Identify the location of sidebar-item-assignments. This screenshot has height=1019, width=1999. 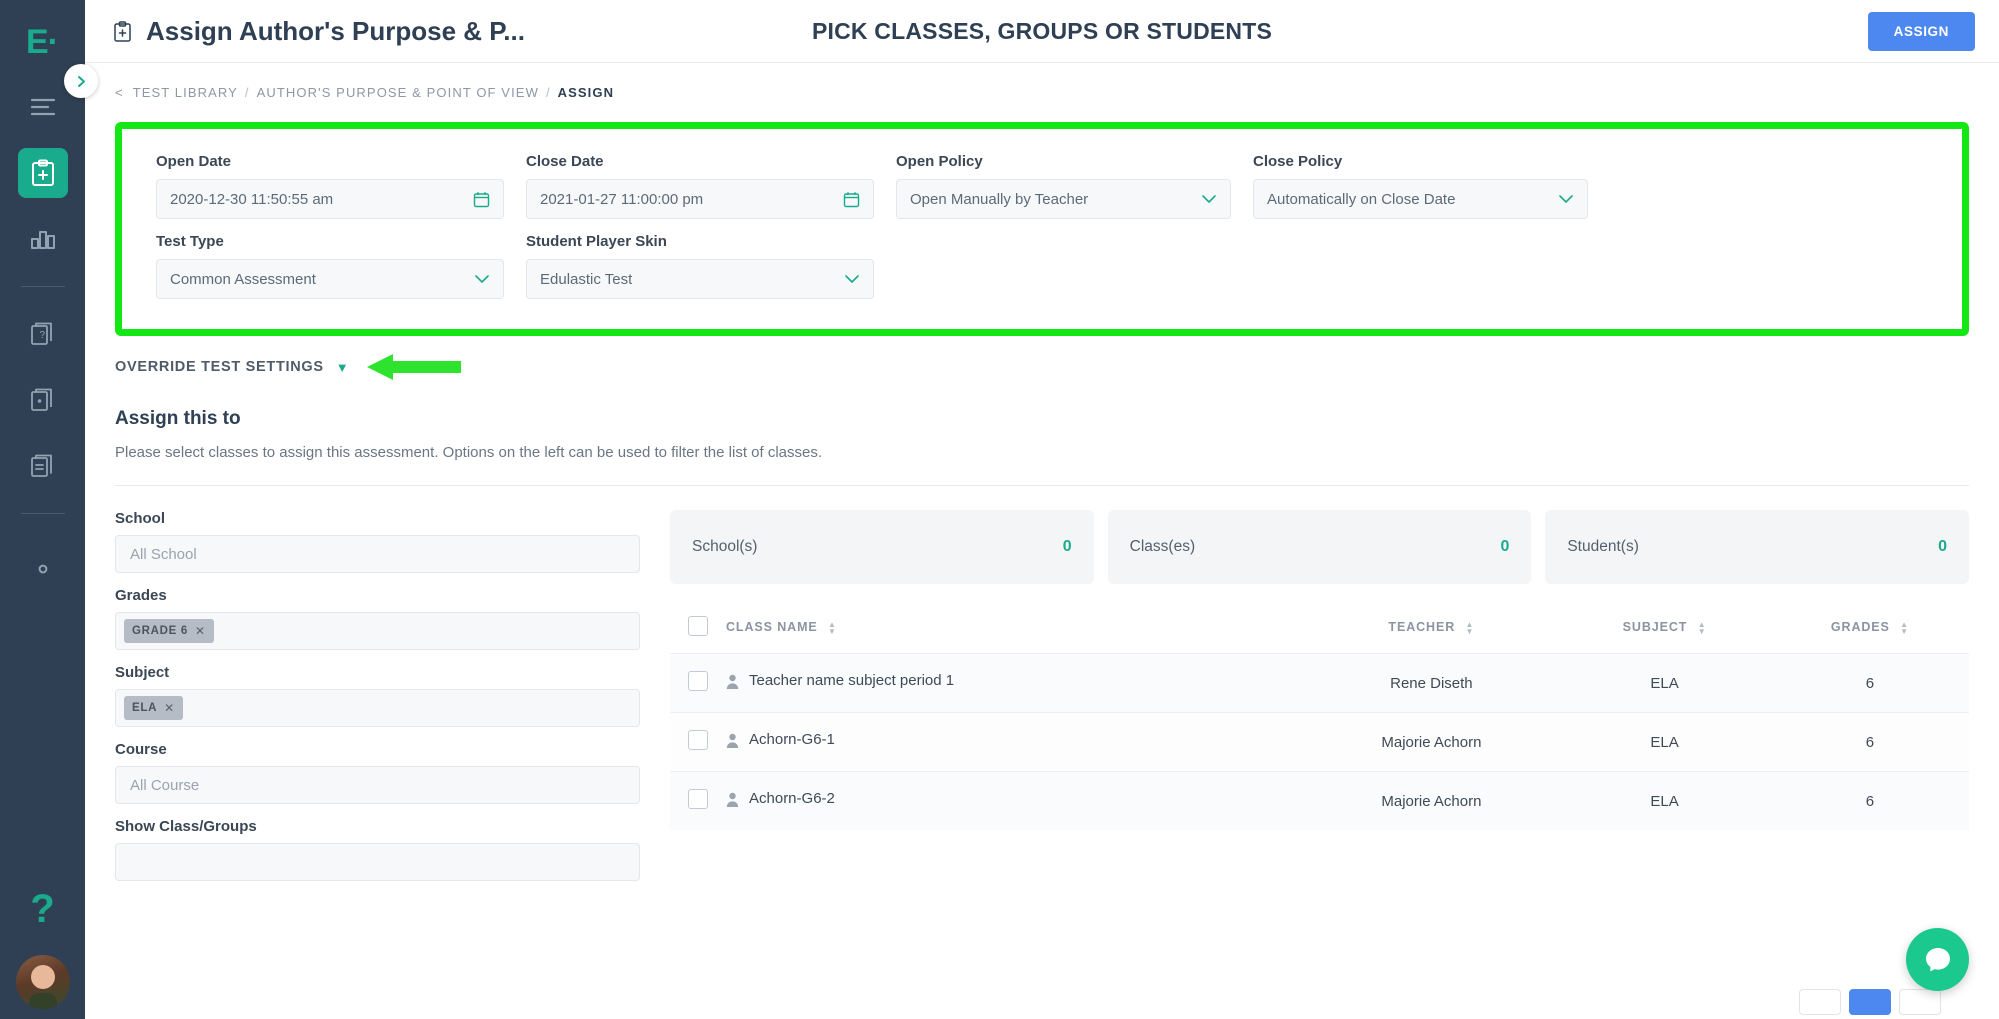
(42, 173).